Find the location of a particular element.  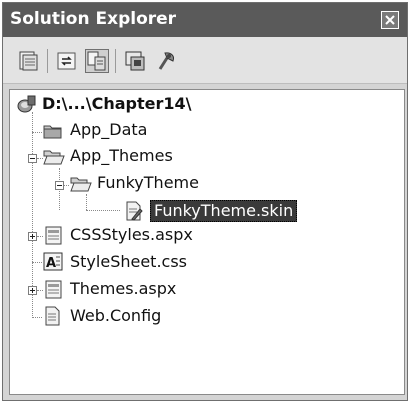

project-icon is located at coordinates (26, 104).